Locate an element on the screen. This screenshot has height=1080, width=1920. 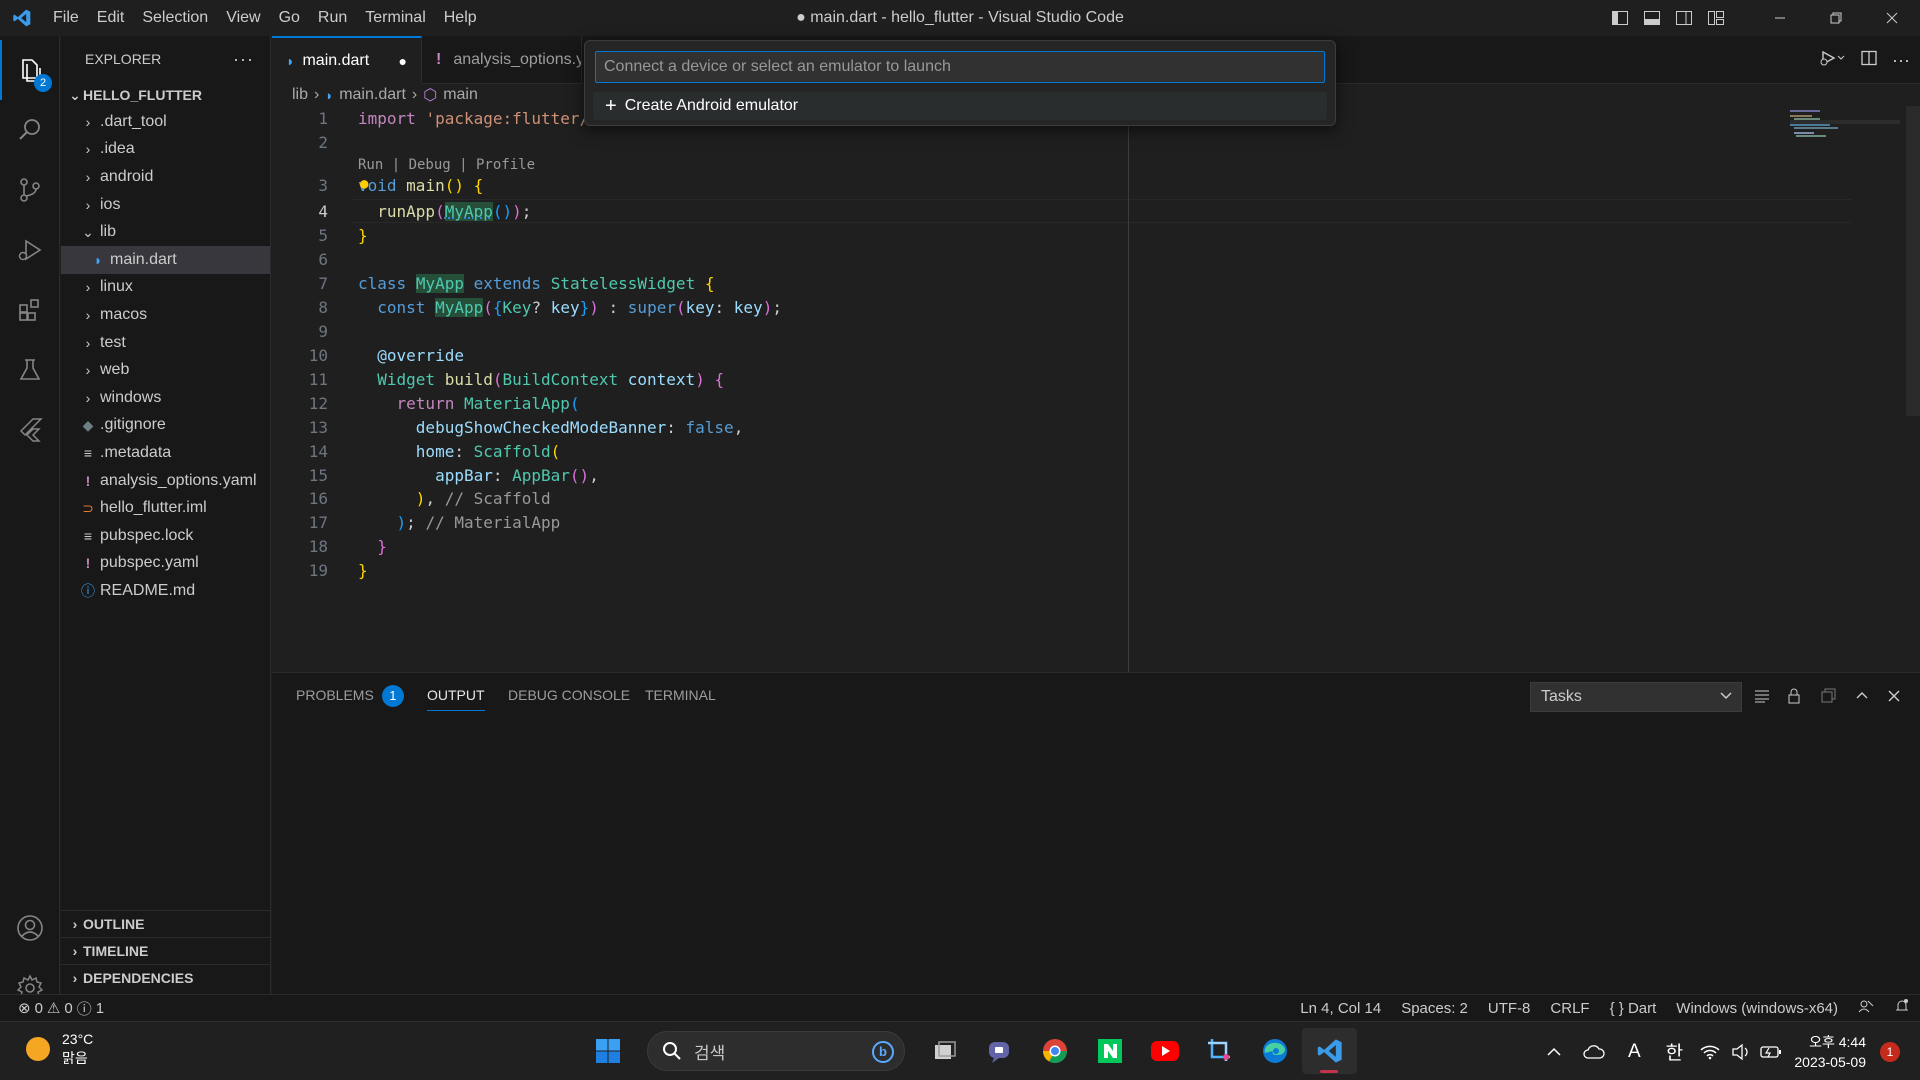
tree-item-main-dart: ◗ main.dart is located at coordinates (165, 260).